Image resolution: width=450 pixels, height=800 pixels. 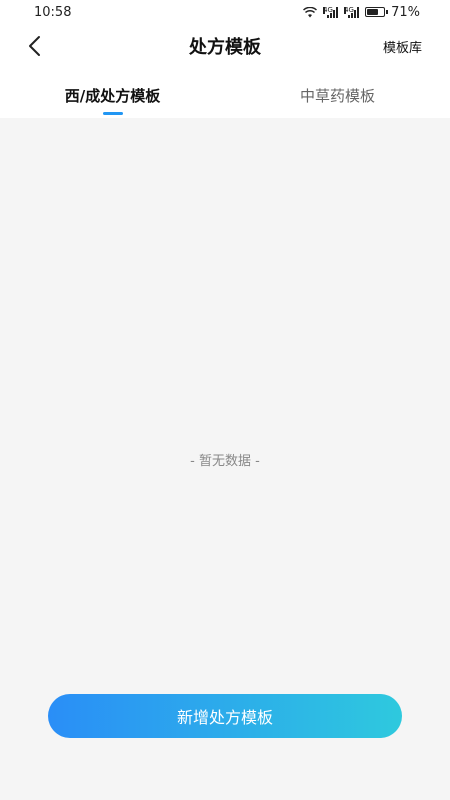 I want to click on active-tab-indicator, so click(x=112, y=113).